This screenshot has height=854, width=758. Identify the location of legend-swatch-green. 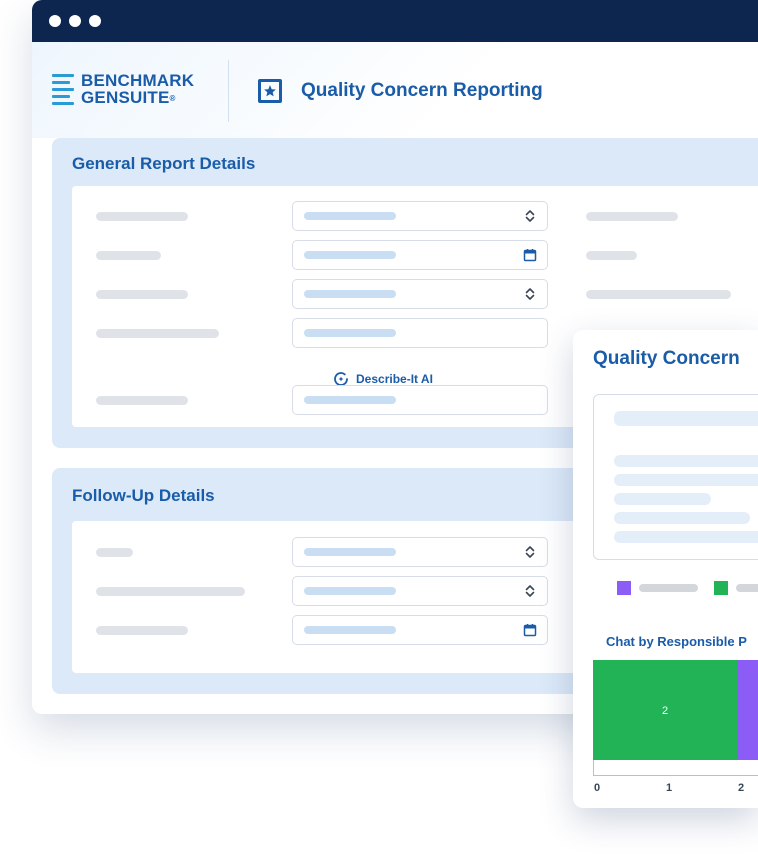
(721, 588).